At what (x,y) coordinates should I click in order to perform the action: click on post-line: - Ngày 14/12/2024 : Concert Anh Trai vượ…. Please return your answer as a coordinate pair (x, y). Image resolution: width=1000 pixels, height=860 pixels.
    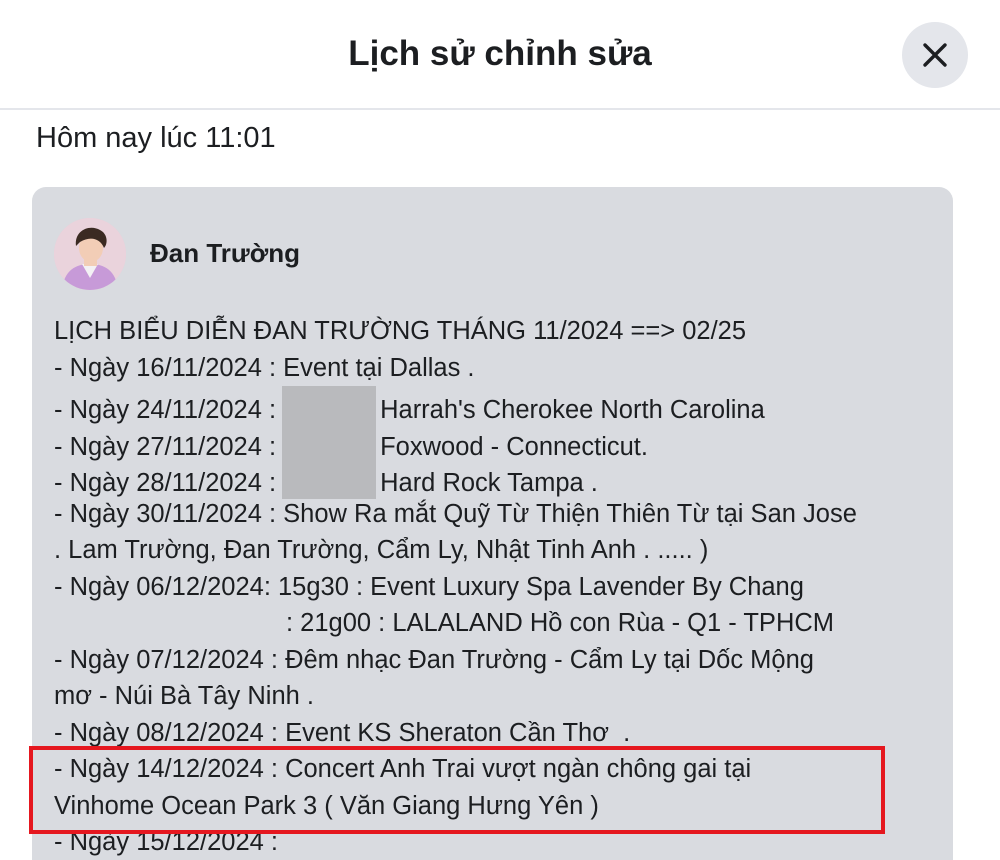
    Looking at the image, I should click on (403, 769).